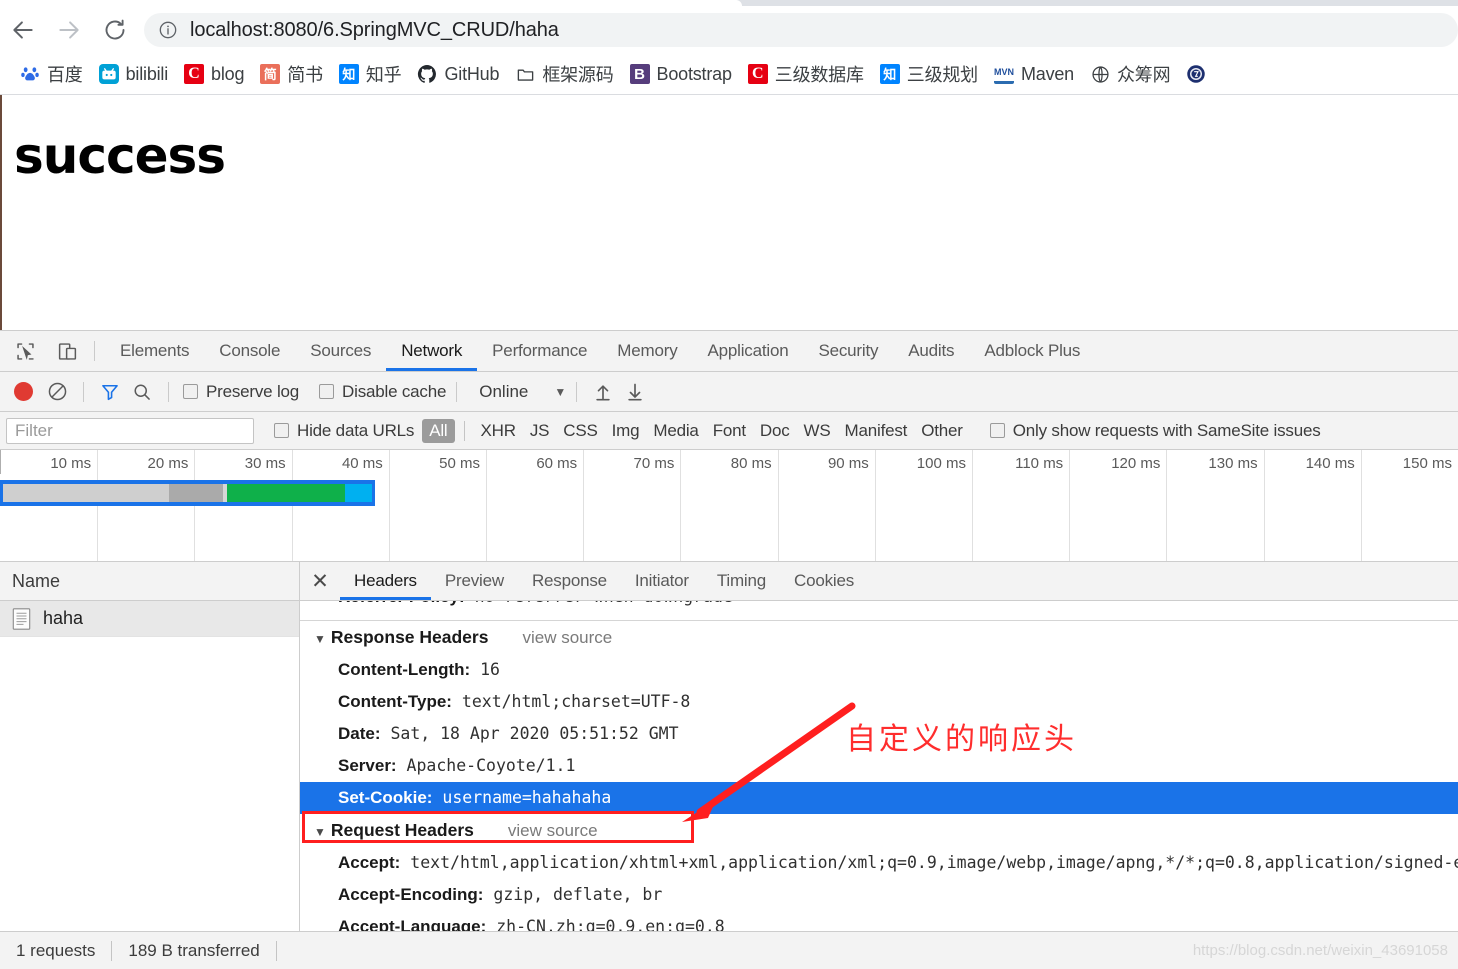 The image size is (1458, 969). I want to click on bookmark-maven: MVN Maven, so click(1034, 74).